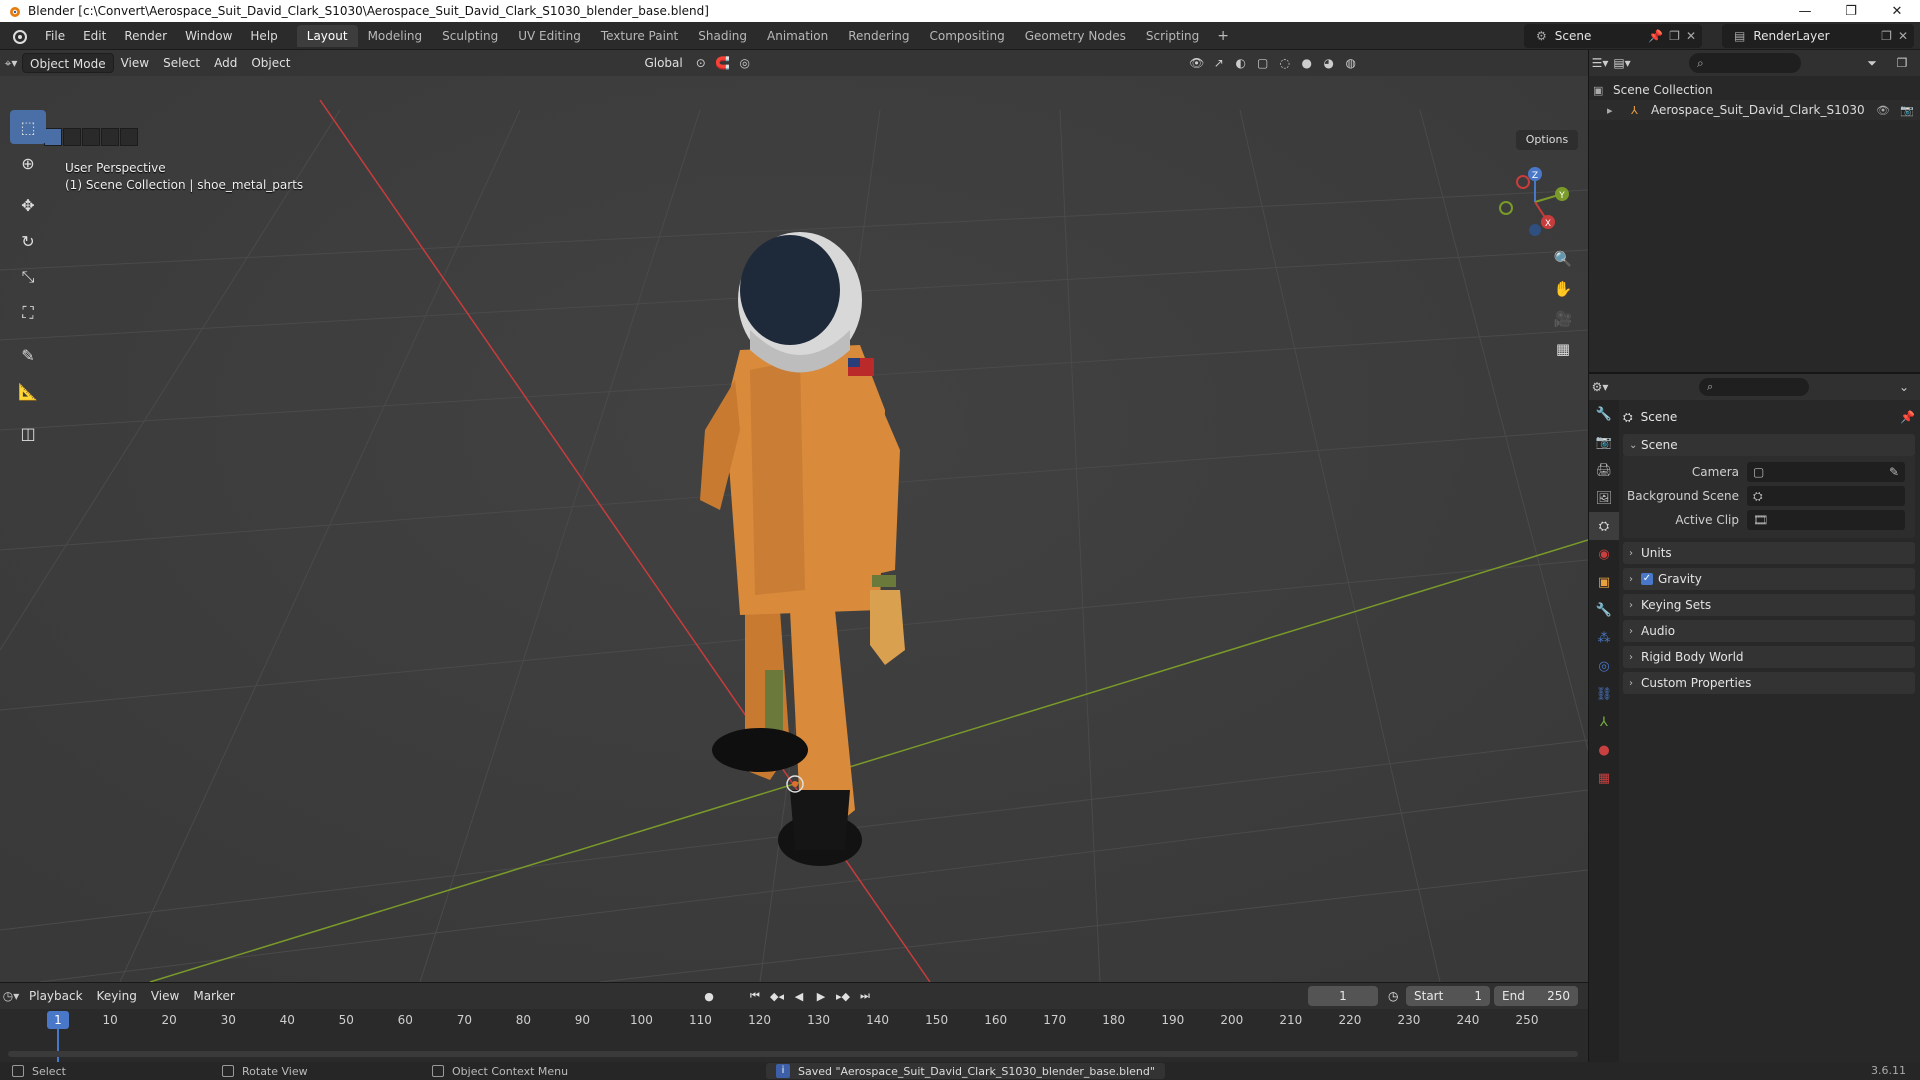 Image resolution: width=1920 pixels, height=1080 pixels. What do you see at coordinates (91, 137) in the screenshot?
I see `select-subtract-icon` at bounding box center [91, 137].